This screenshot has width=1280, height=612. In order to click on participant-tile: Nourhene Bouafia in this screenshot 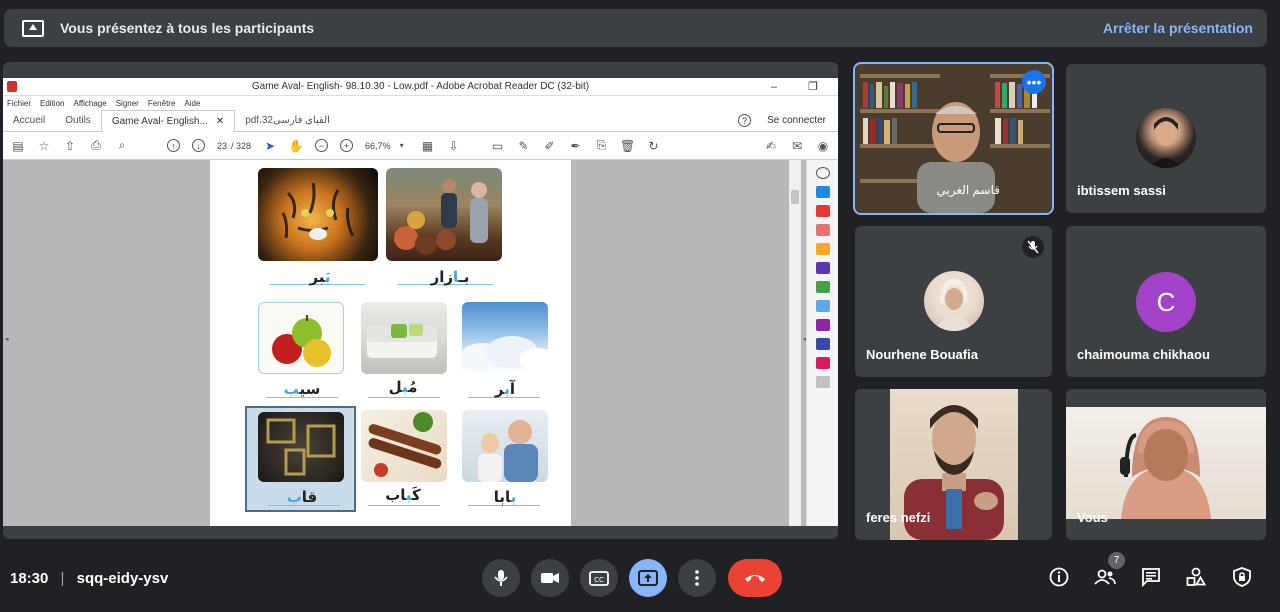, I will do `click(953, 301)`.